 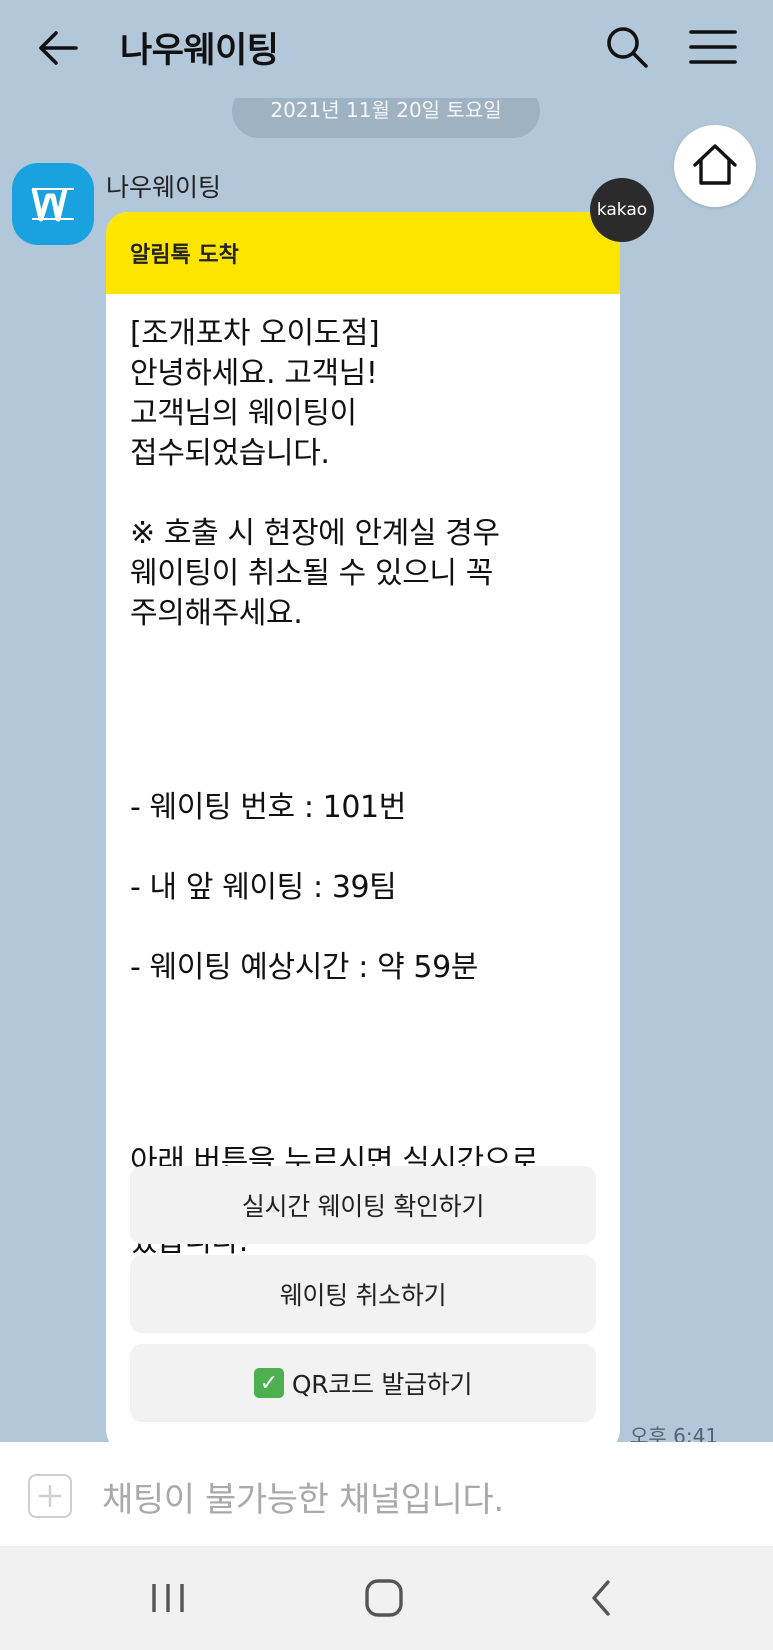 I want to click on home-icon, so click(x=715, y=164).